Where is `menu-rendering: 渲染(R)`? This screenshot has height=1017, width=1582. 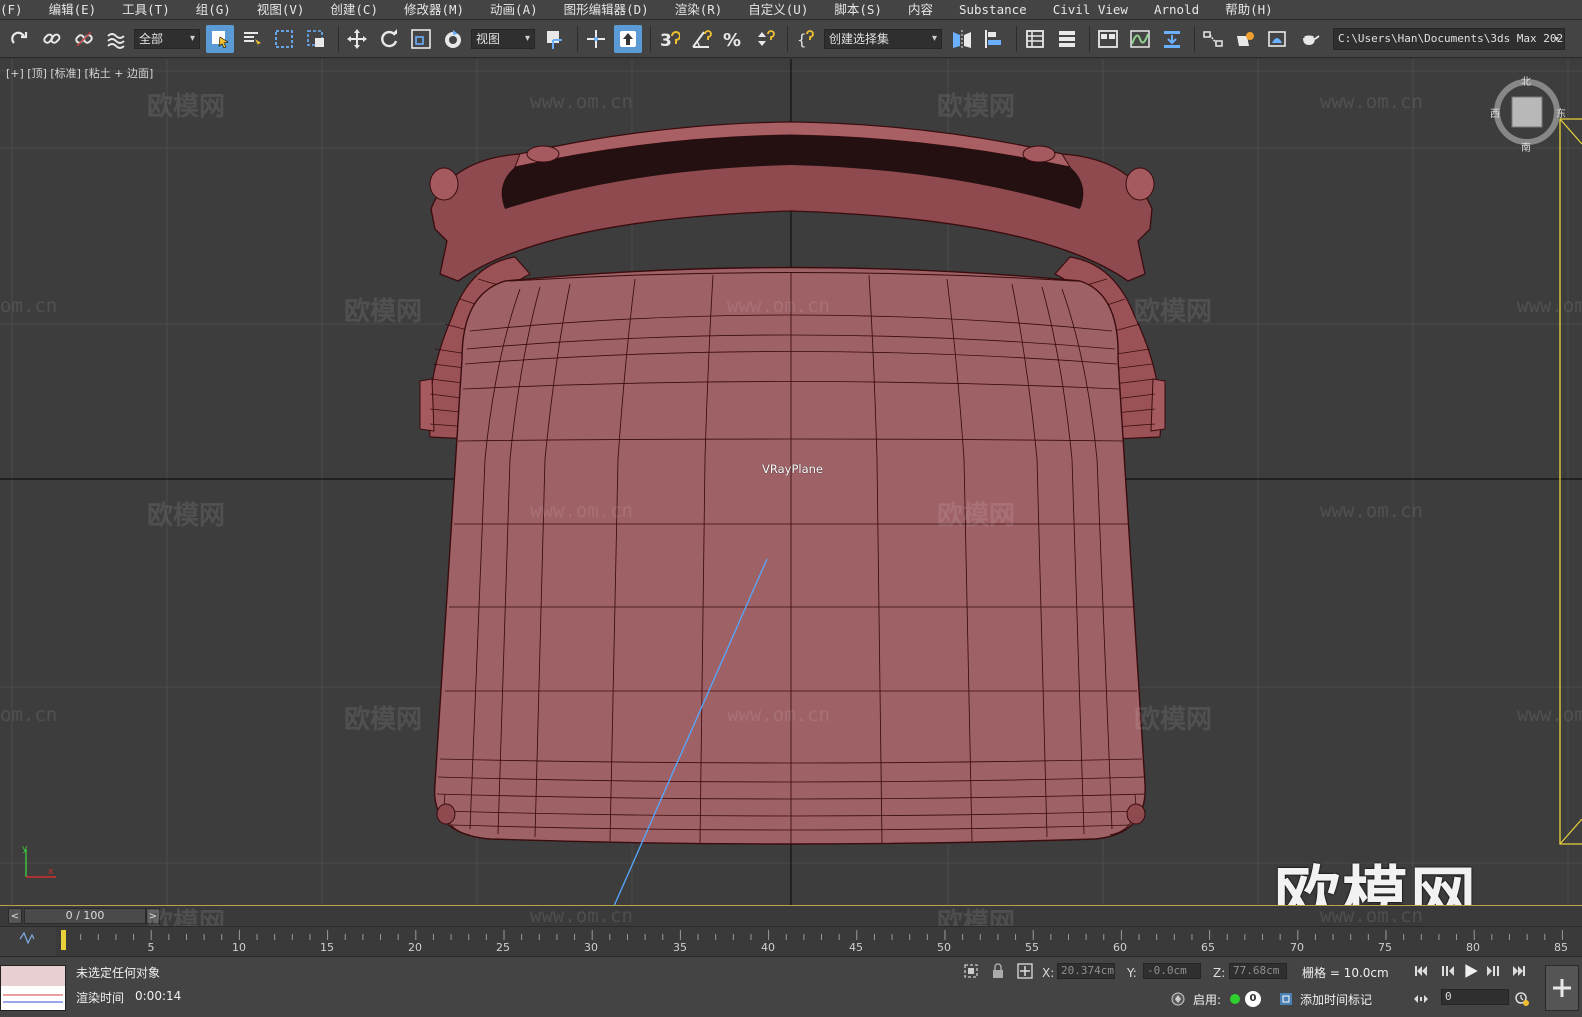 menu-rendering: 渲染(R) is located at coordinates (700, 10).